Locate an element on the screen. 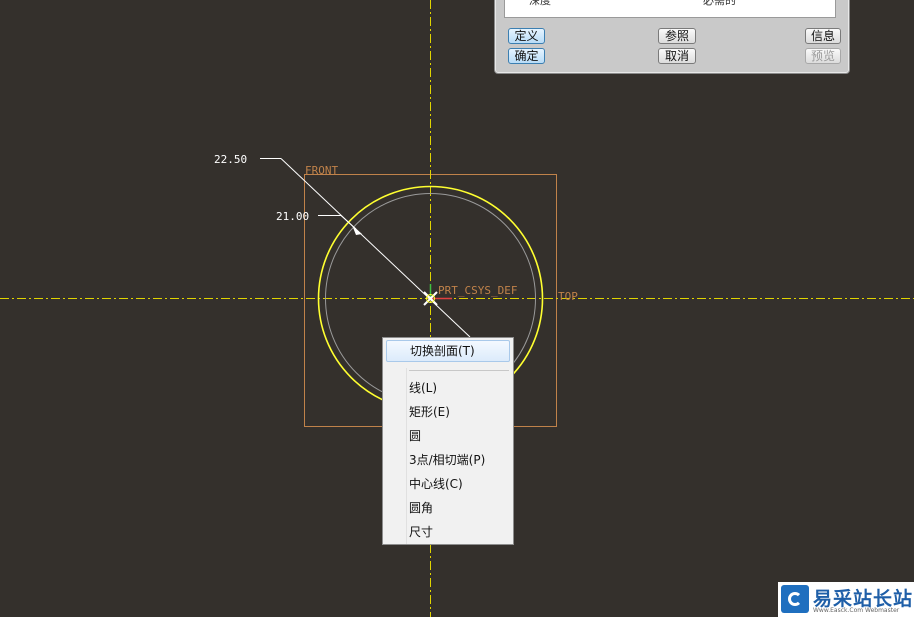 Image resolution: width=914 pixels, height=617 pixels. watermark: 易采站长站 Www.Easck.Com Webmaster is located at coordinates (846, 599).